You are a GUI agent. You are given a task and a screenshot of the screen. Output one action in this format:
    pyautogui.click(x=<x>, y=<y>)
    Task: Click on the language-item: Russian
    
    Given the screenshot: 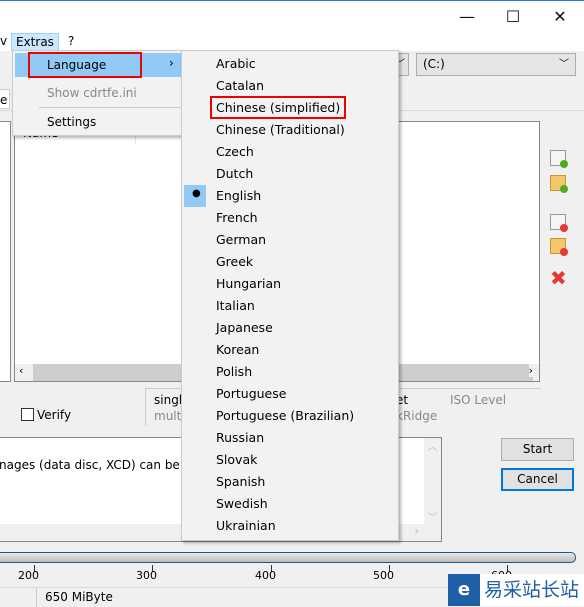 What is the action you would take?
    pyautogui.click(x=240, y=438)
    